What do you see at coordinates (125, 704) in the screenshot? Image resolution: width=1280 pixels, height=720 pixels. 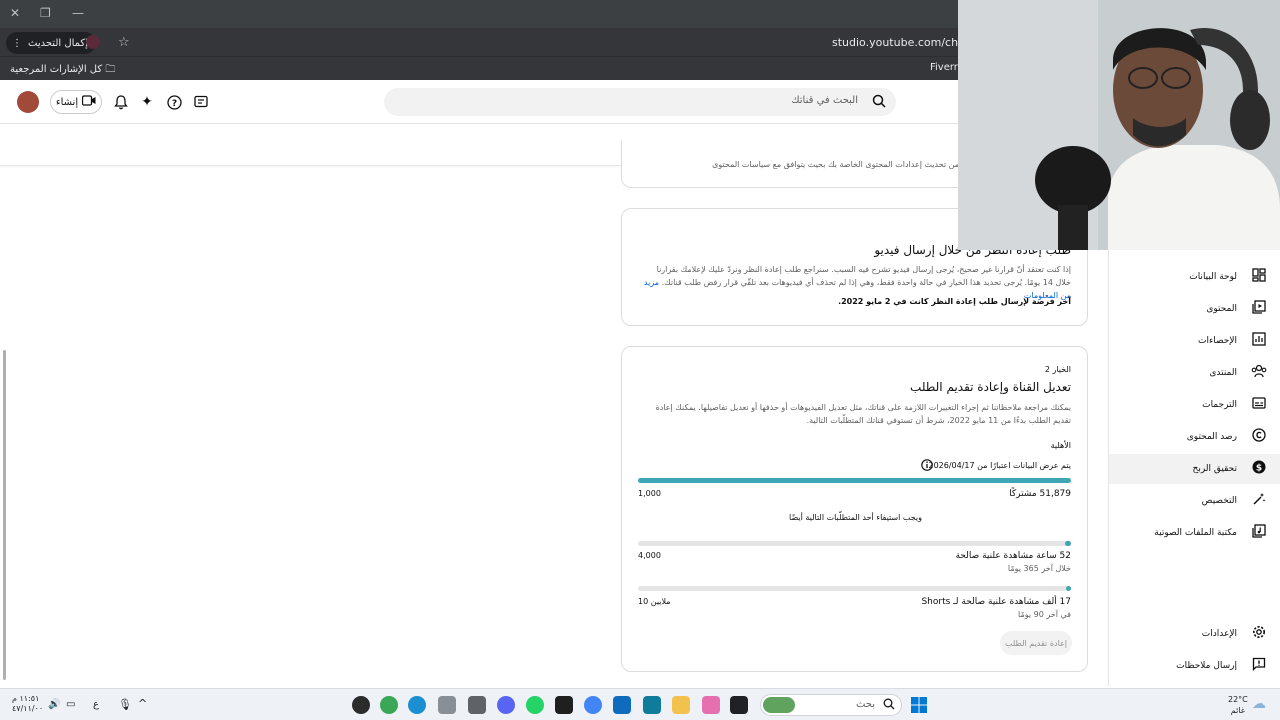 I see `microphone-icon: 🎙` at bounding box center [125, 704].